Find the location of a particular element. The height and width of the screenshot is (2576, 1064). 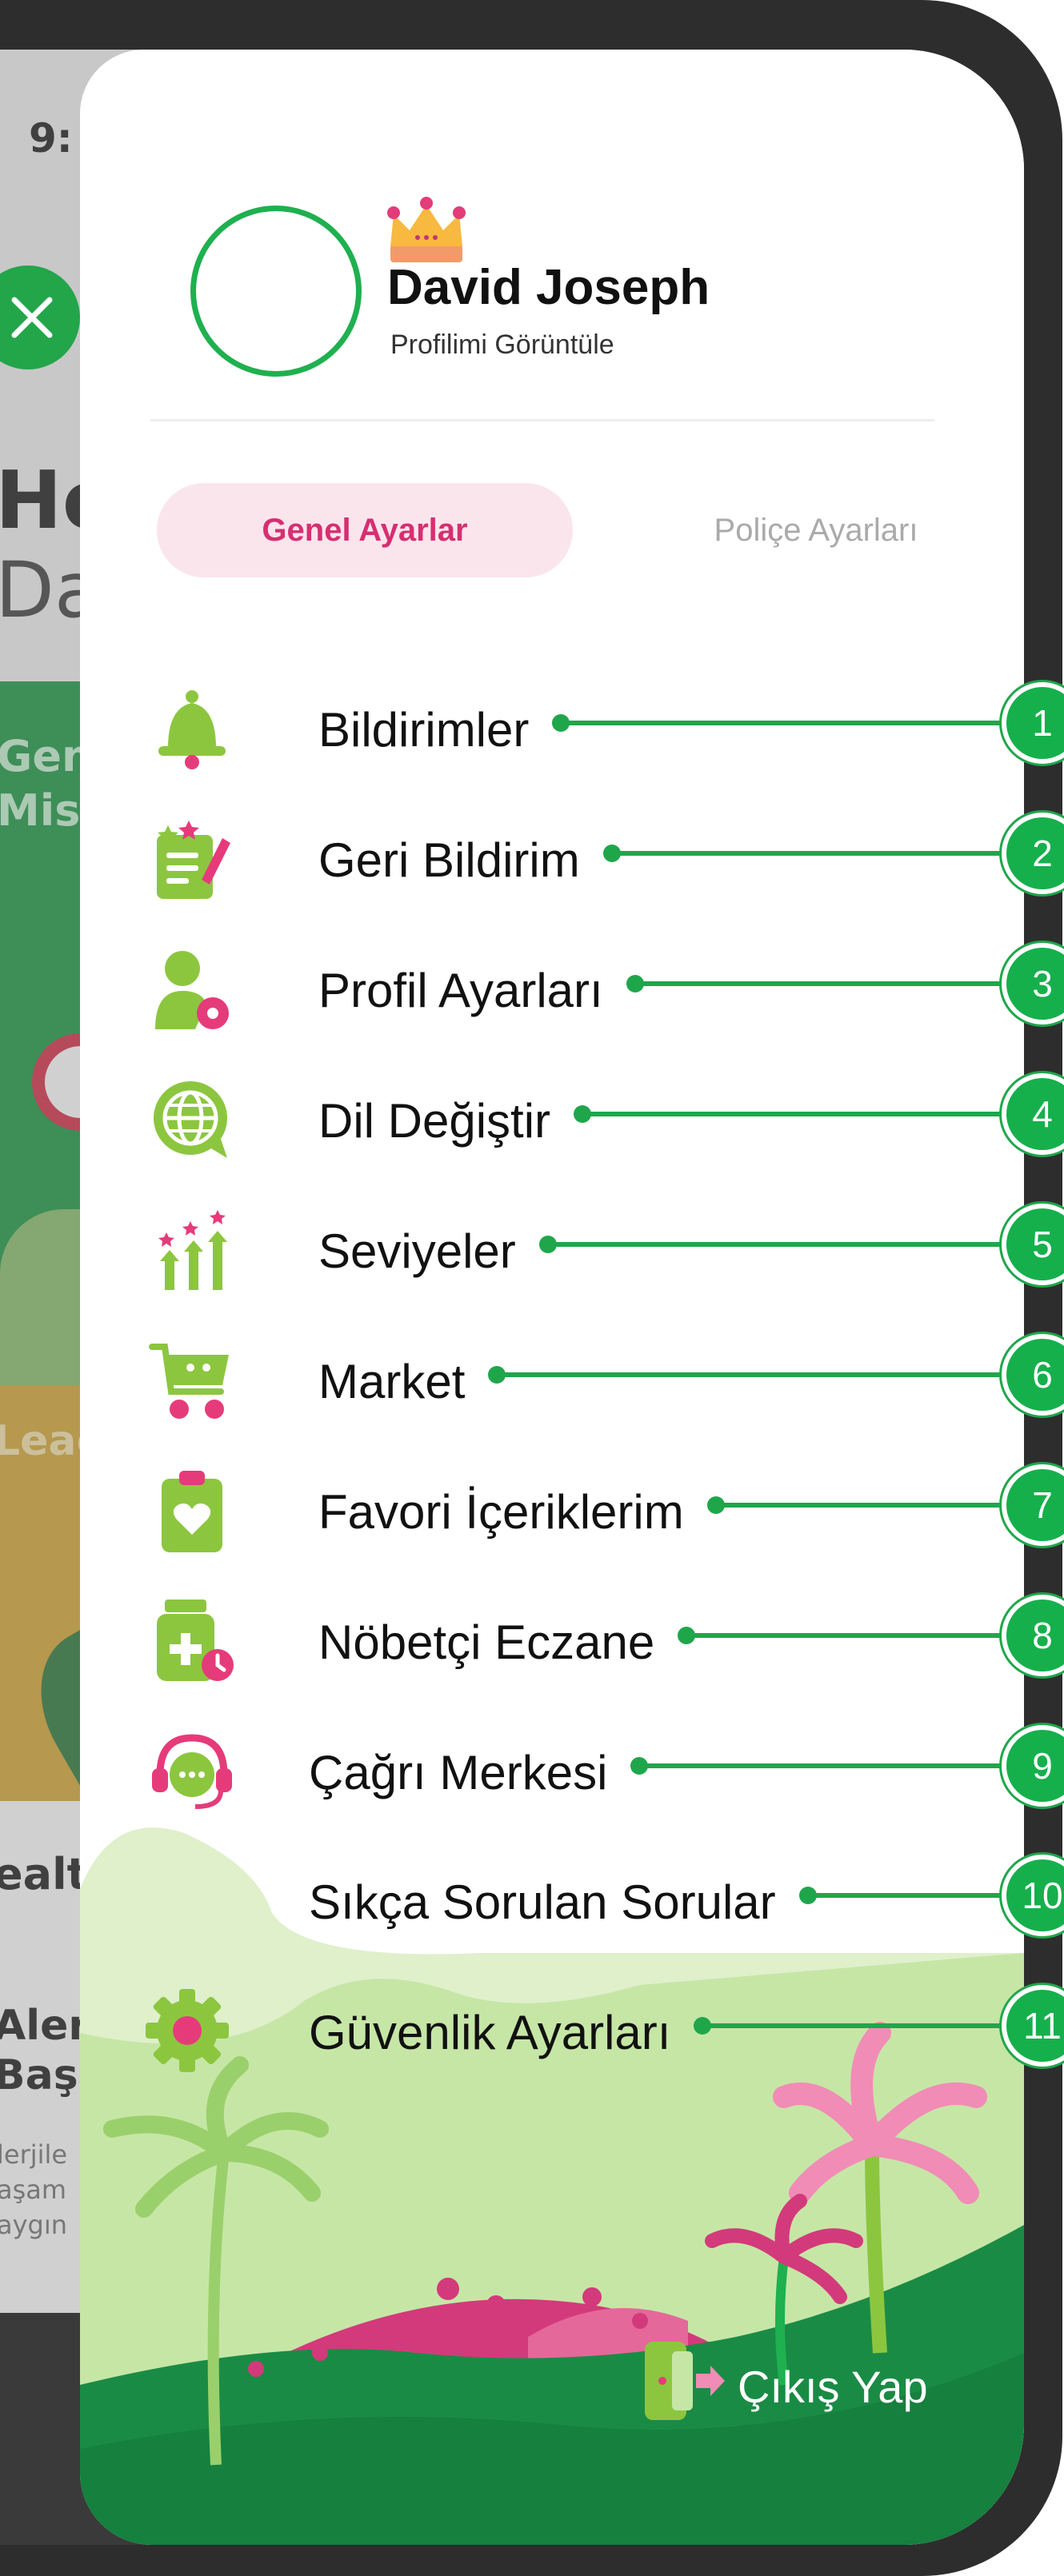

tab-policy-settings: Poliçe Ayarları is located at coordinates (816, 530).